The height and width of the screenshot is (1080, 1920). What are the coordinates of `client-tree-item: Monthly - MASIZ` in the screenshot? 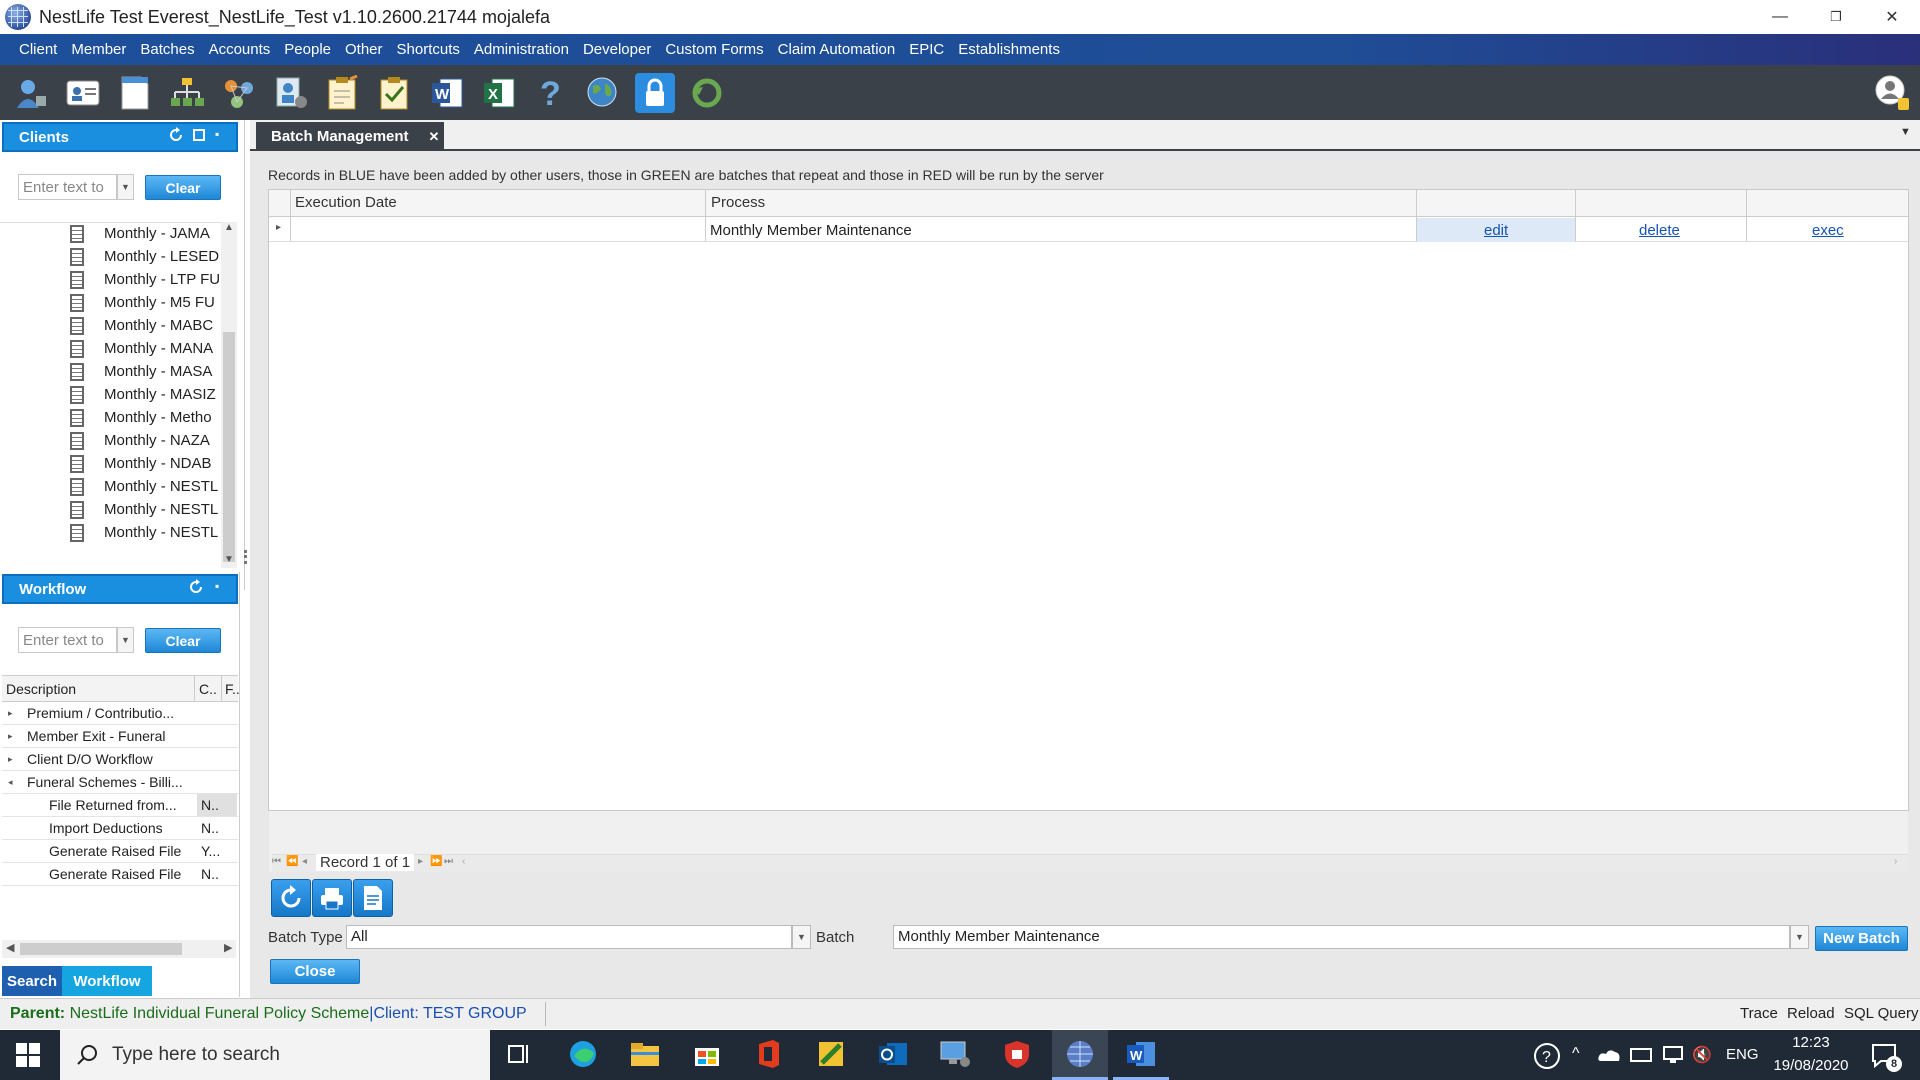 It's located at (145, 394).